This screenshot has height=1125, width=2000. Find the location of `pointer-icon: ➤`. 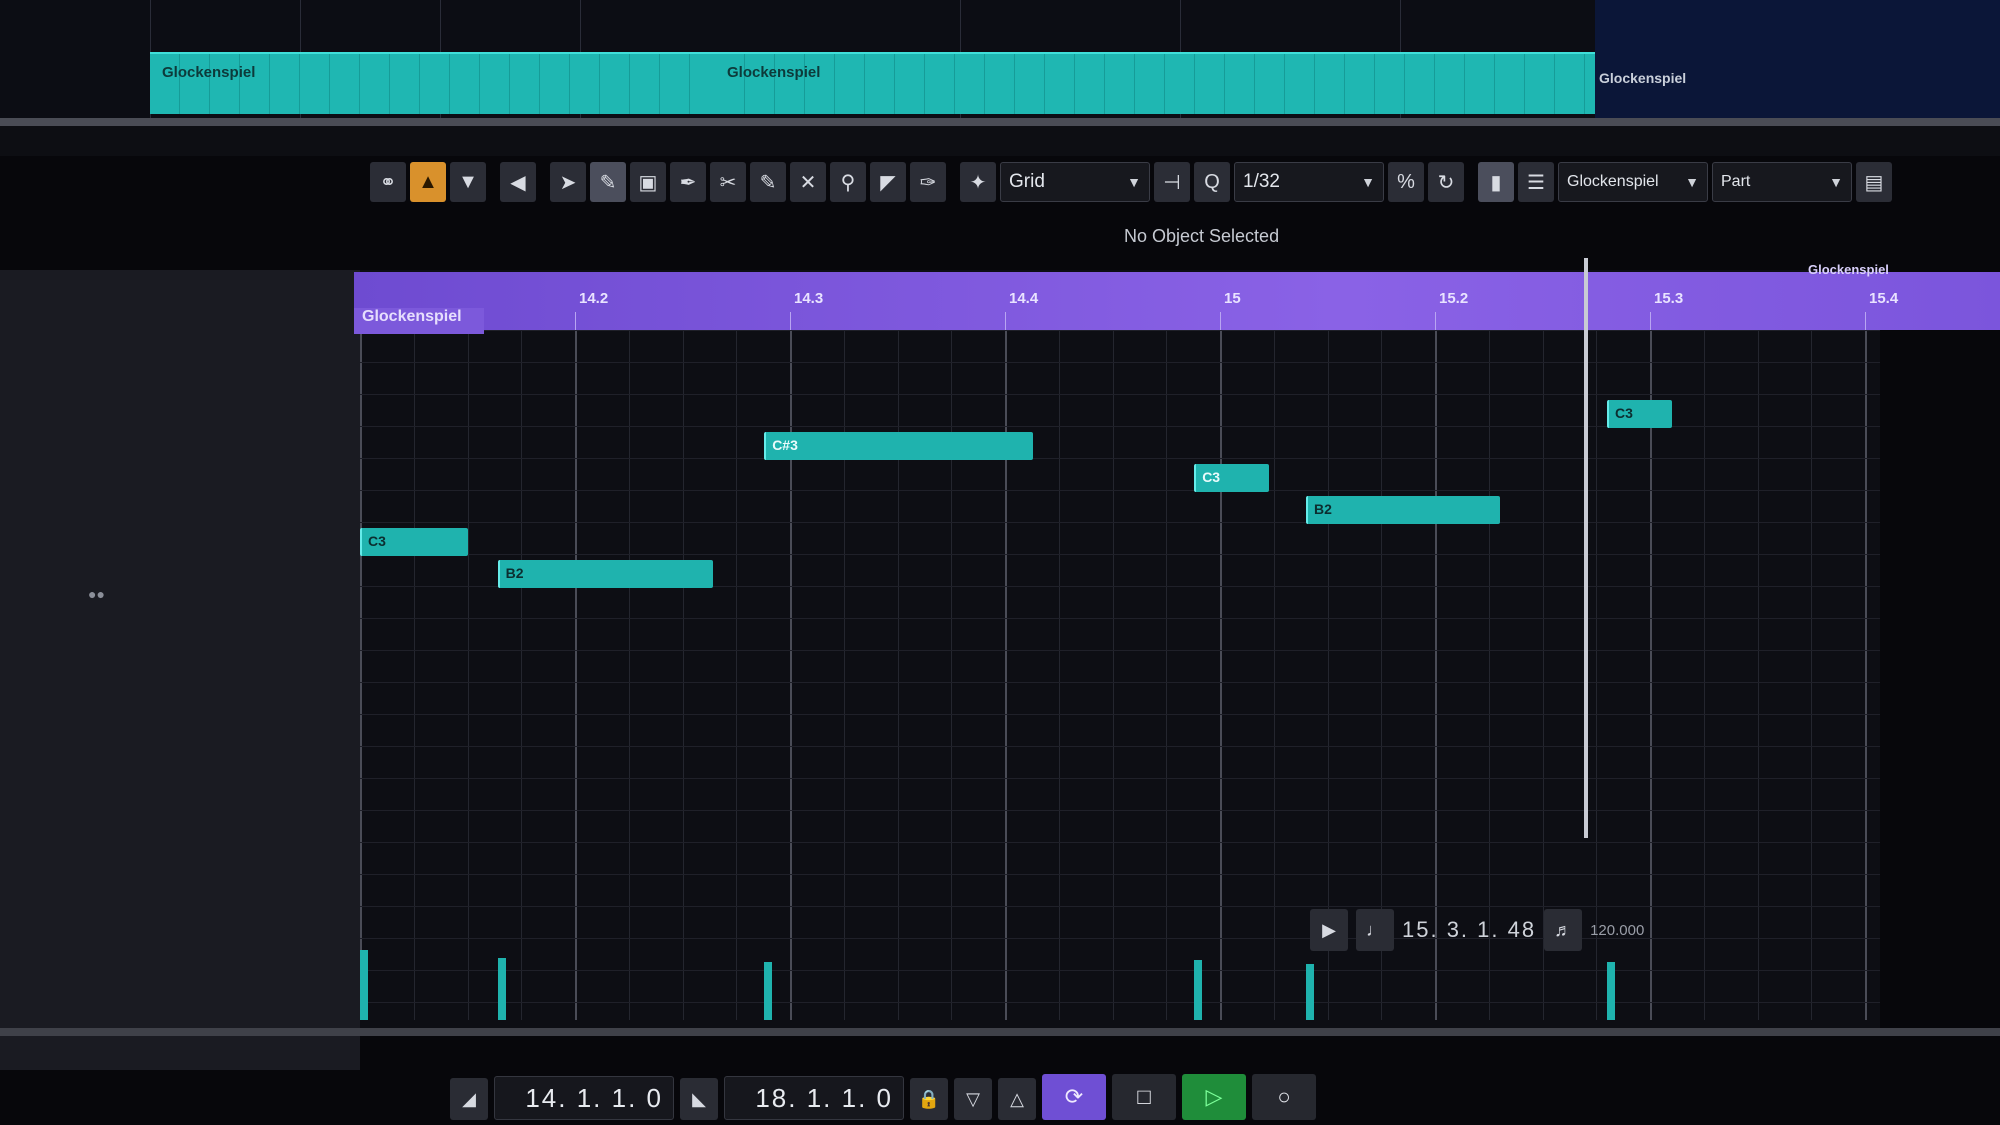

pointer-icon: ➤ is located at coordinates (568, 182).